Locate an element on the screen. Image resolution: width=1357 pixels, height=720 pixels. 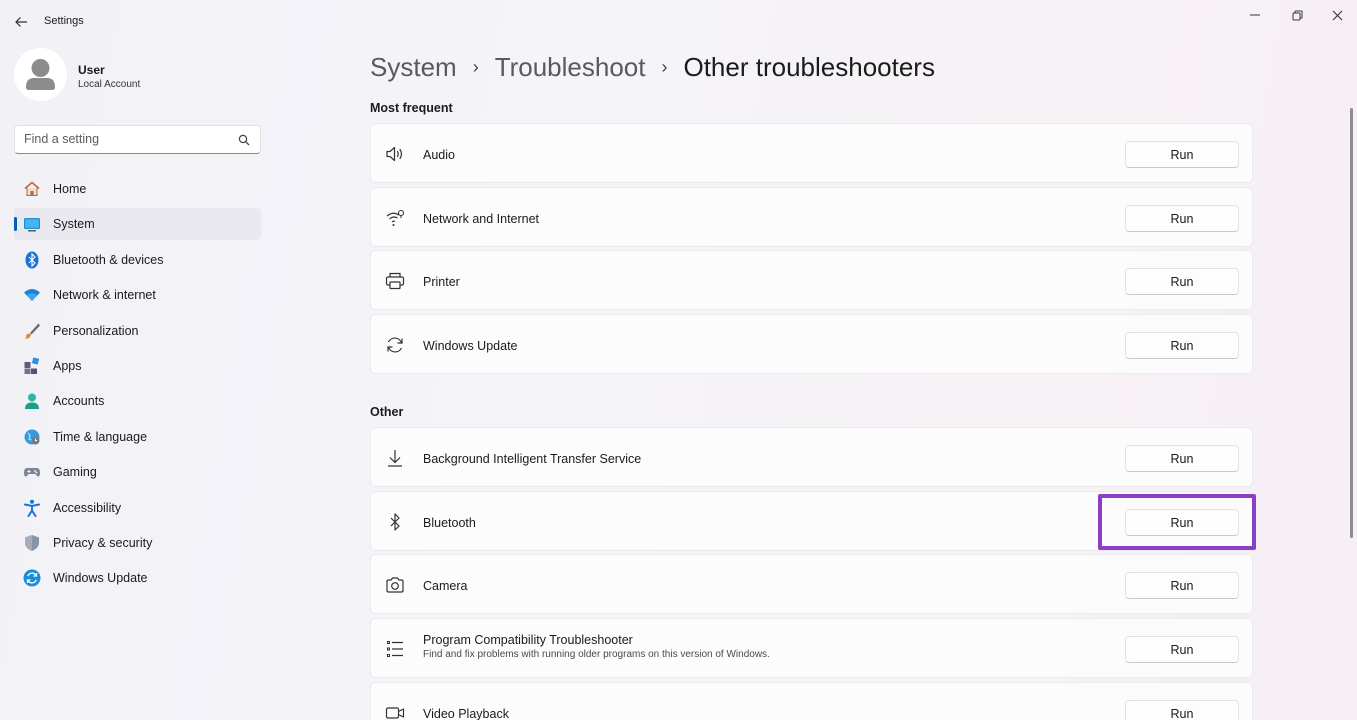
restore-icon is located at coordinates (1297, 15).